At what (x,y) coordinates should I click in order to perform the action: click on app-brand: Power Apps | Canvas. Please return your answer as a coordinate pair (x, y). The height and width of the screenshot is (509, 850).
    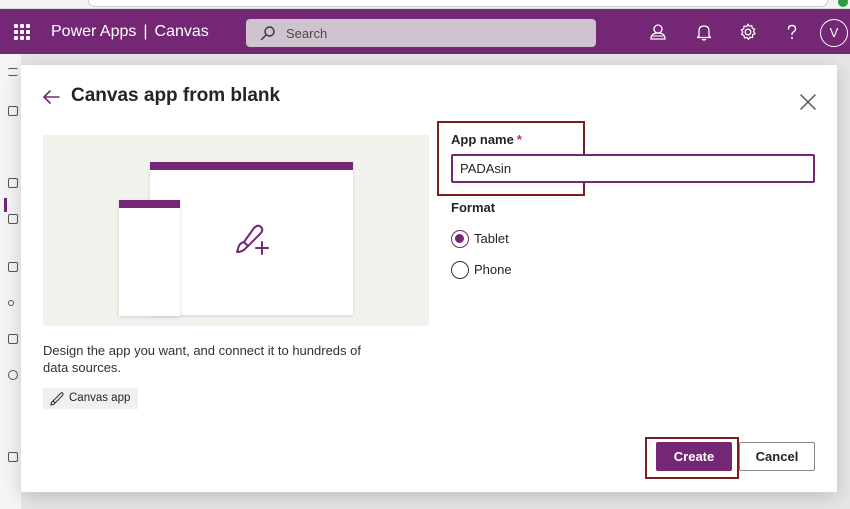
    Looking at the image, I should click on (130, 32).